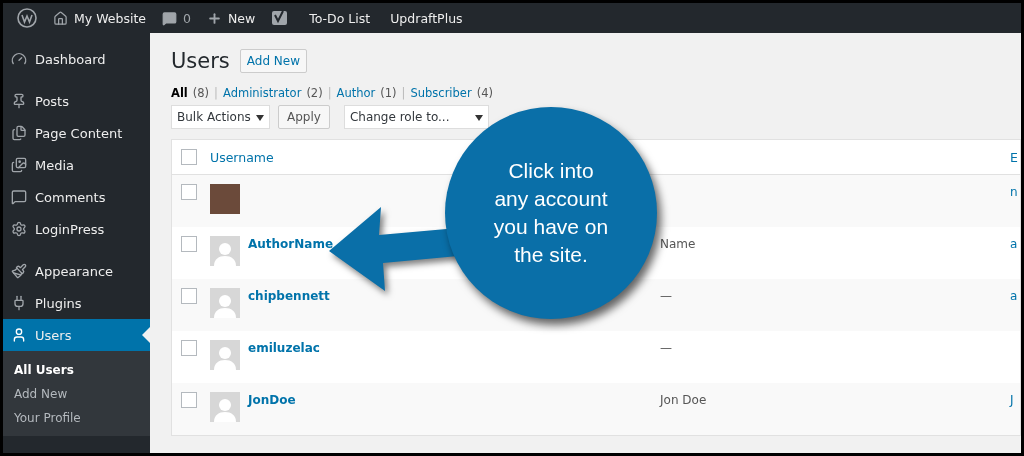  What do you see at coordinates (426, 18) in the screenshot?
I see `toolbar-link: UpdraftPlus` at bounding box center [426, 18].